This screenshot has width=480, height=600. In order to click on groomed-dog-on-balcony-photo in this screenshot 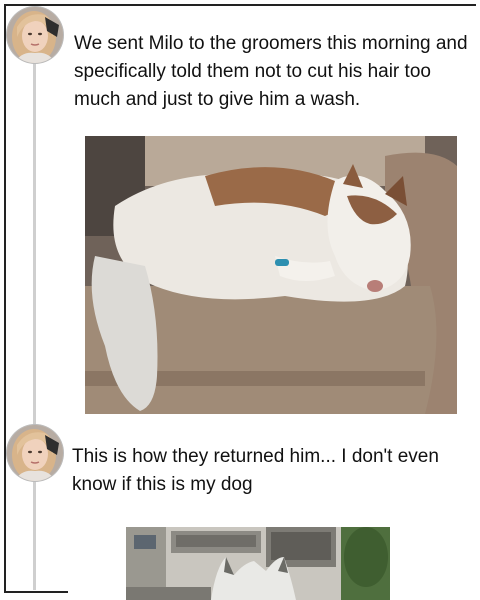, I will do `click(258, 563)`.